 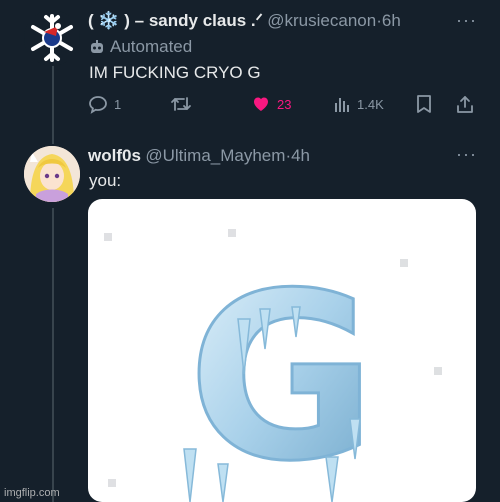 I want to click on reply-count: 1, so click(x=118, y=104).